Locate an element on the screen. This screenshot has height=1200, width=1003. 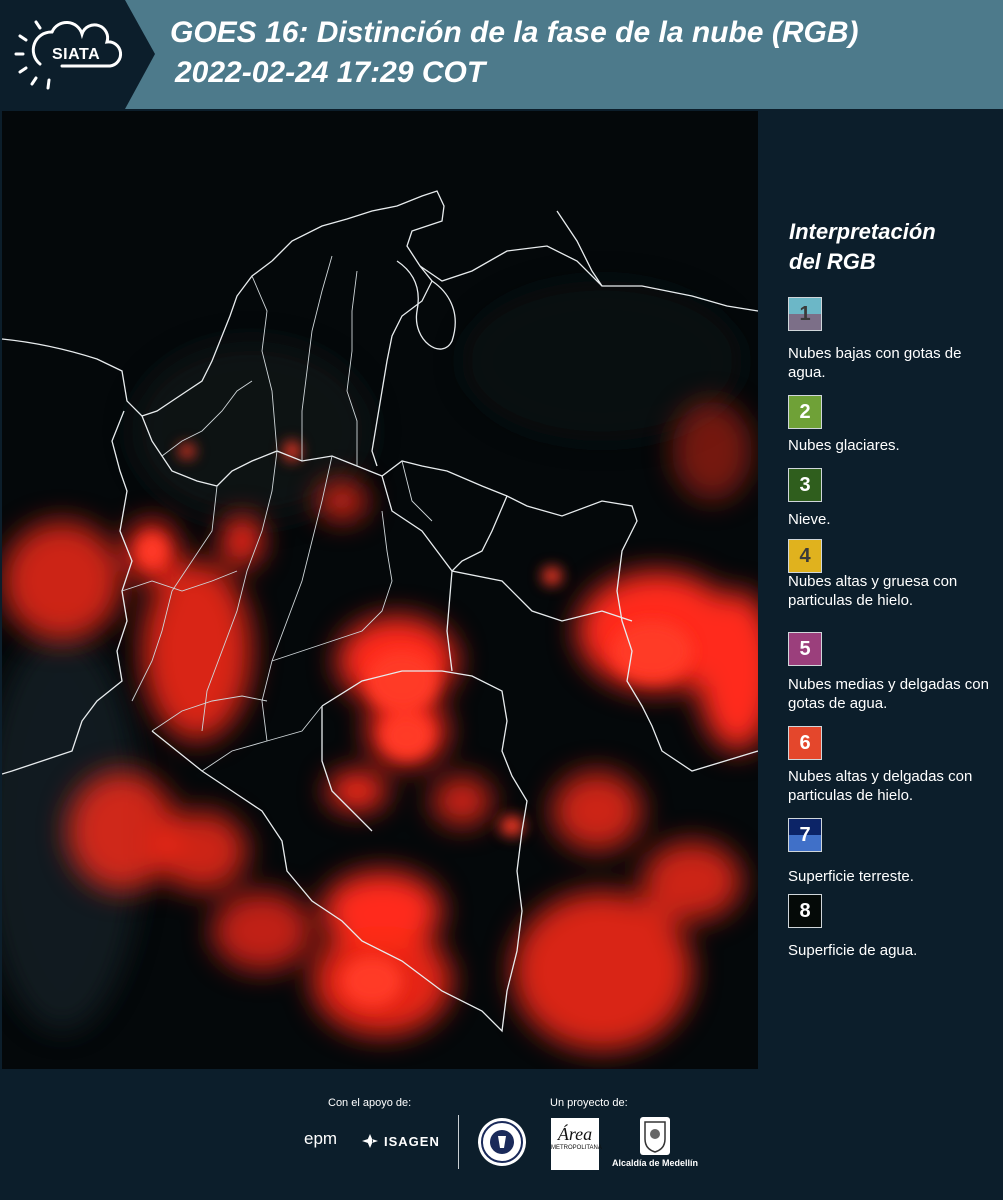
legend-title-line1: Interpretación is located at coordinates (862, 231).